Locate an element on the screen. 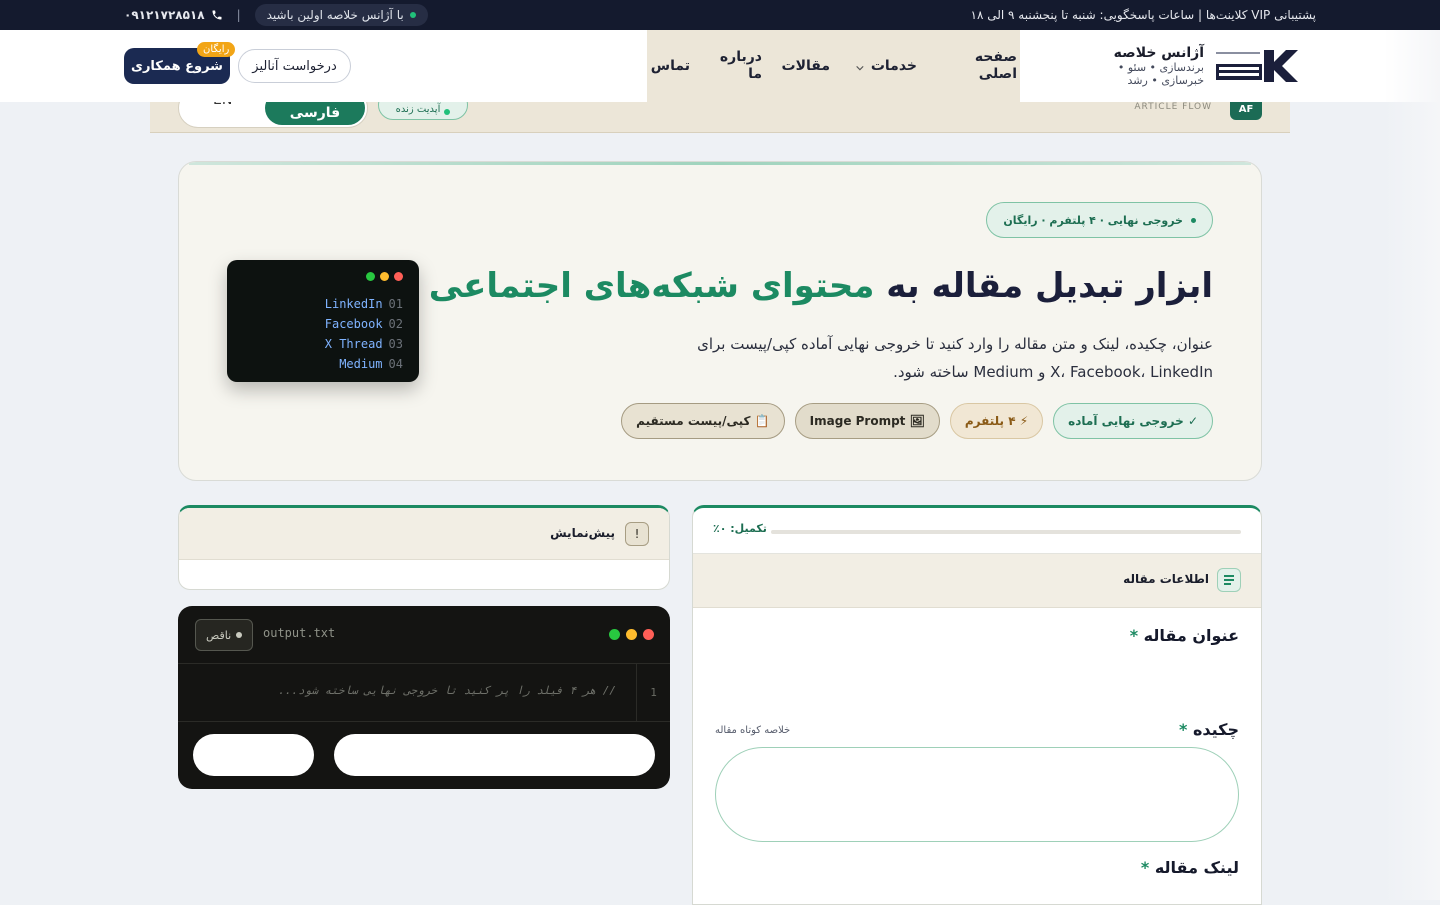 The image size is (1440, 905). agency-pill: با آژانس خلاصه اولین باشید is located at coordinates (341, 15).